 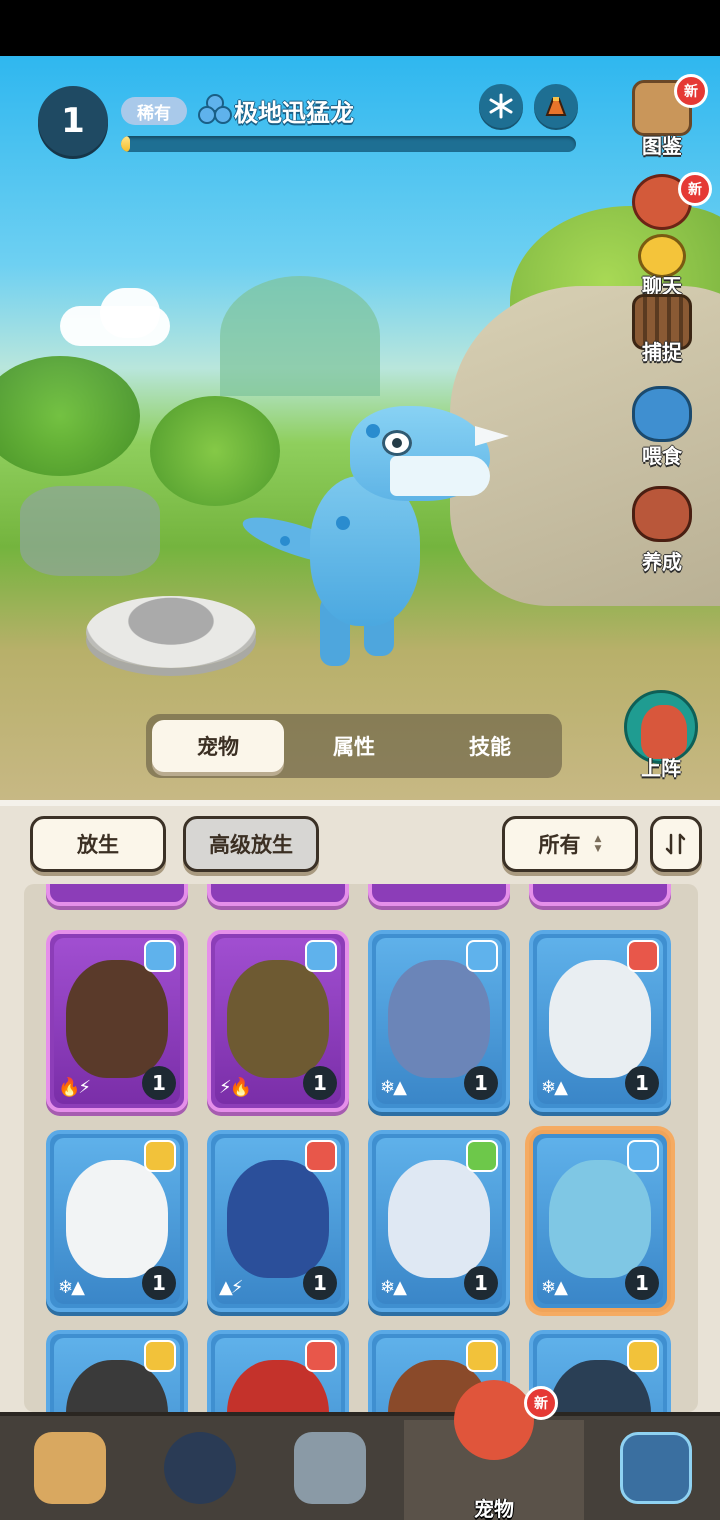 I want to click on nav-hero, so click(x=200, y=1473).